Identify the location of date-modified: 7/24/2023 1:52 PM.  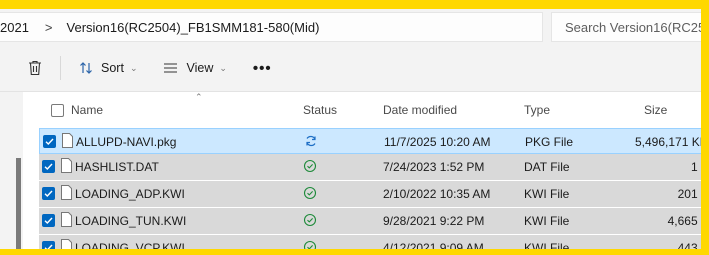
(434, 167).